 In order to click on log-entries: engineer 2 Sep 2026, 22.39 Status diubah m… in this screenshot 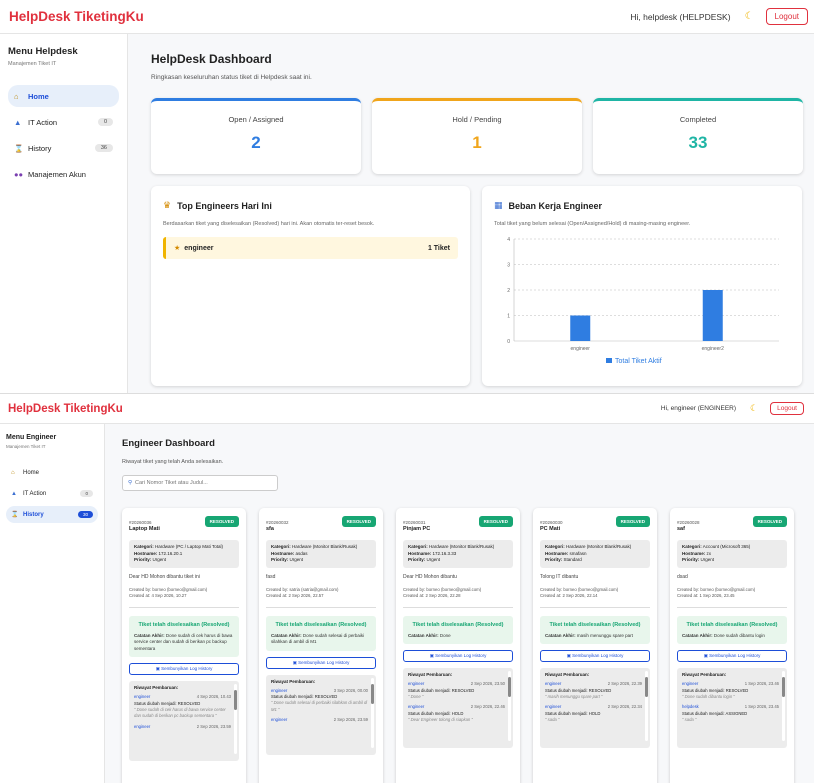, I will do `click(593, 702)`.